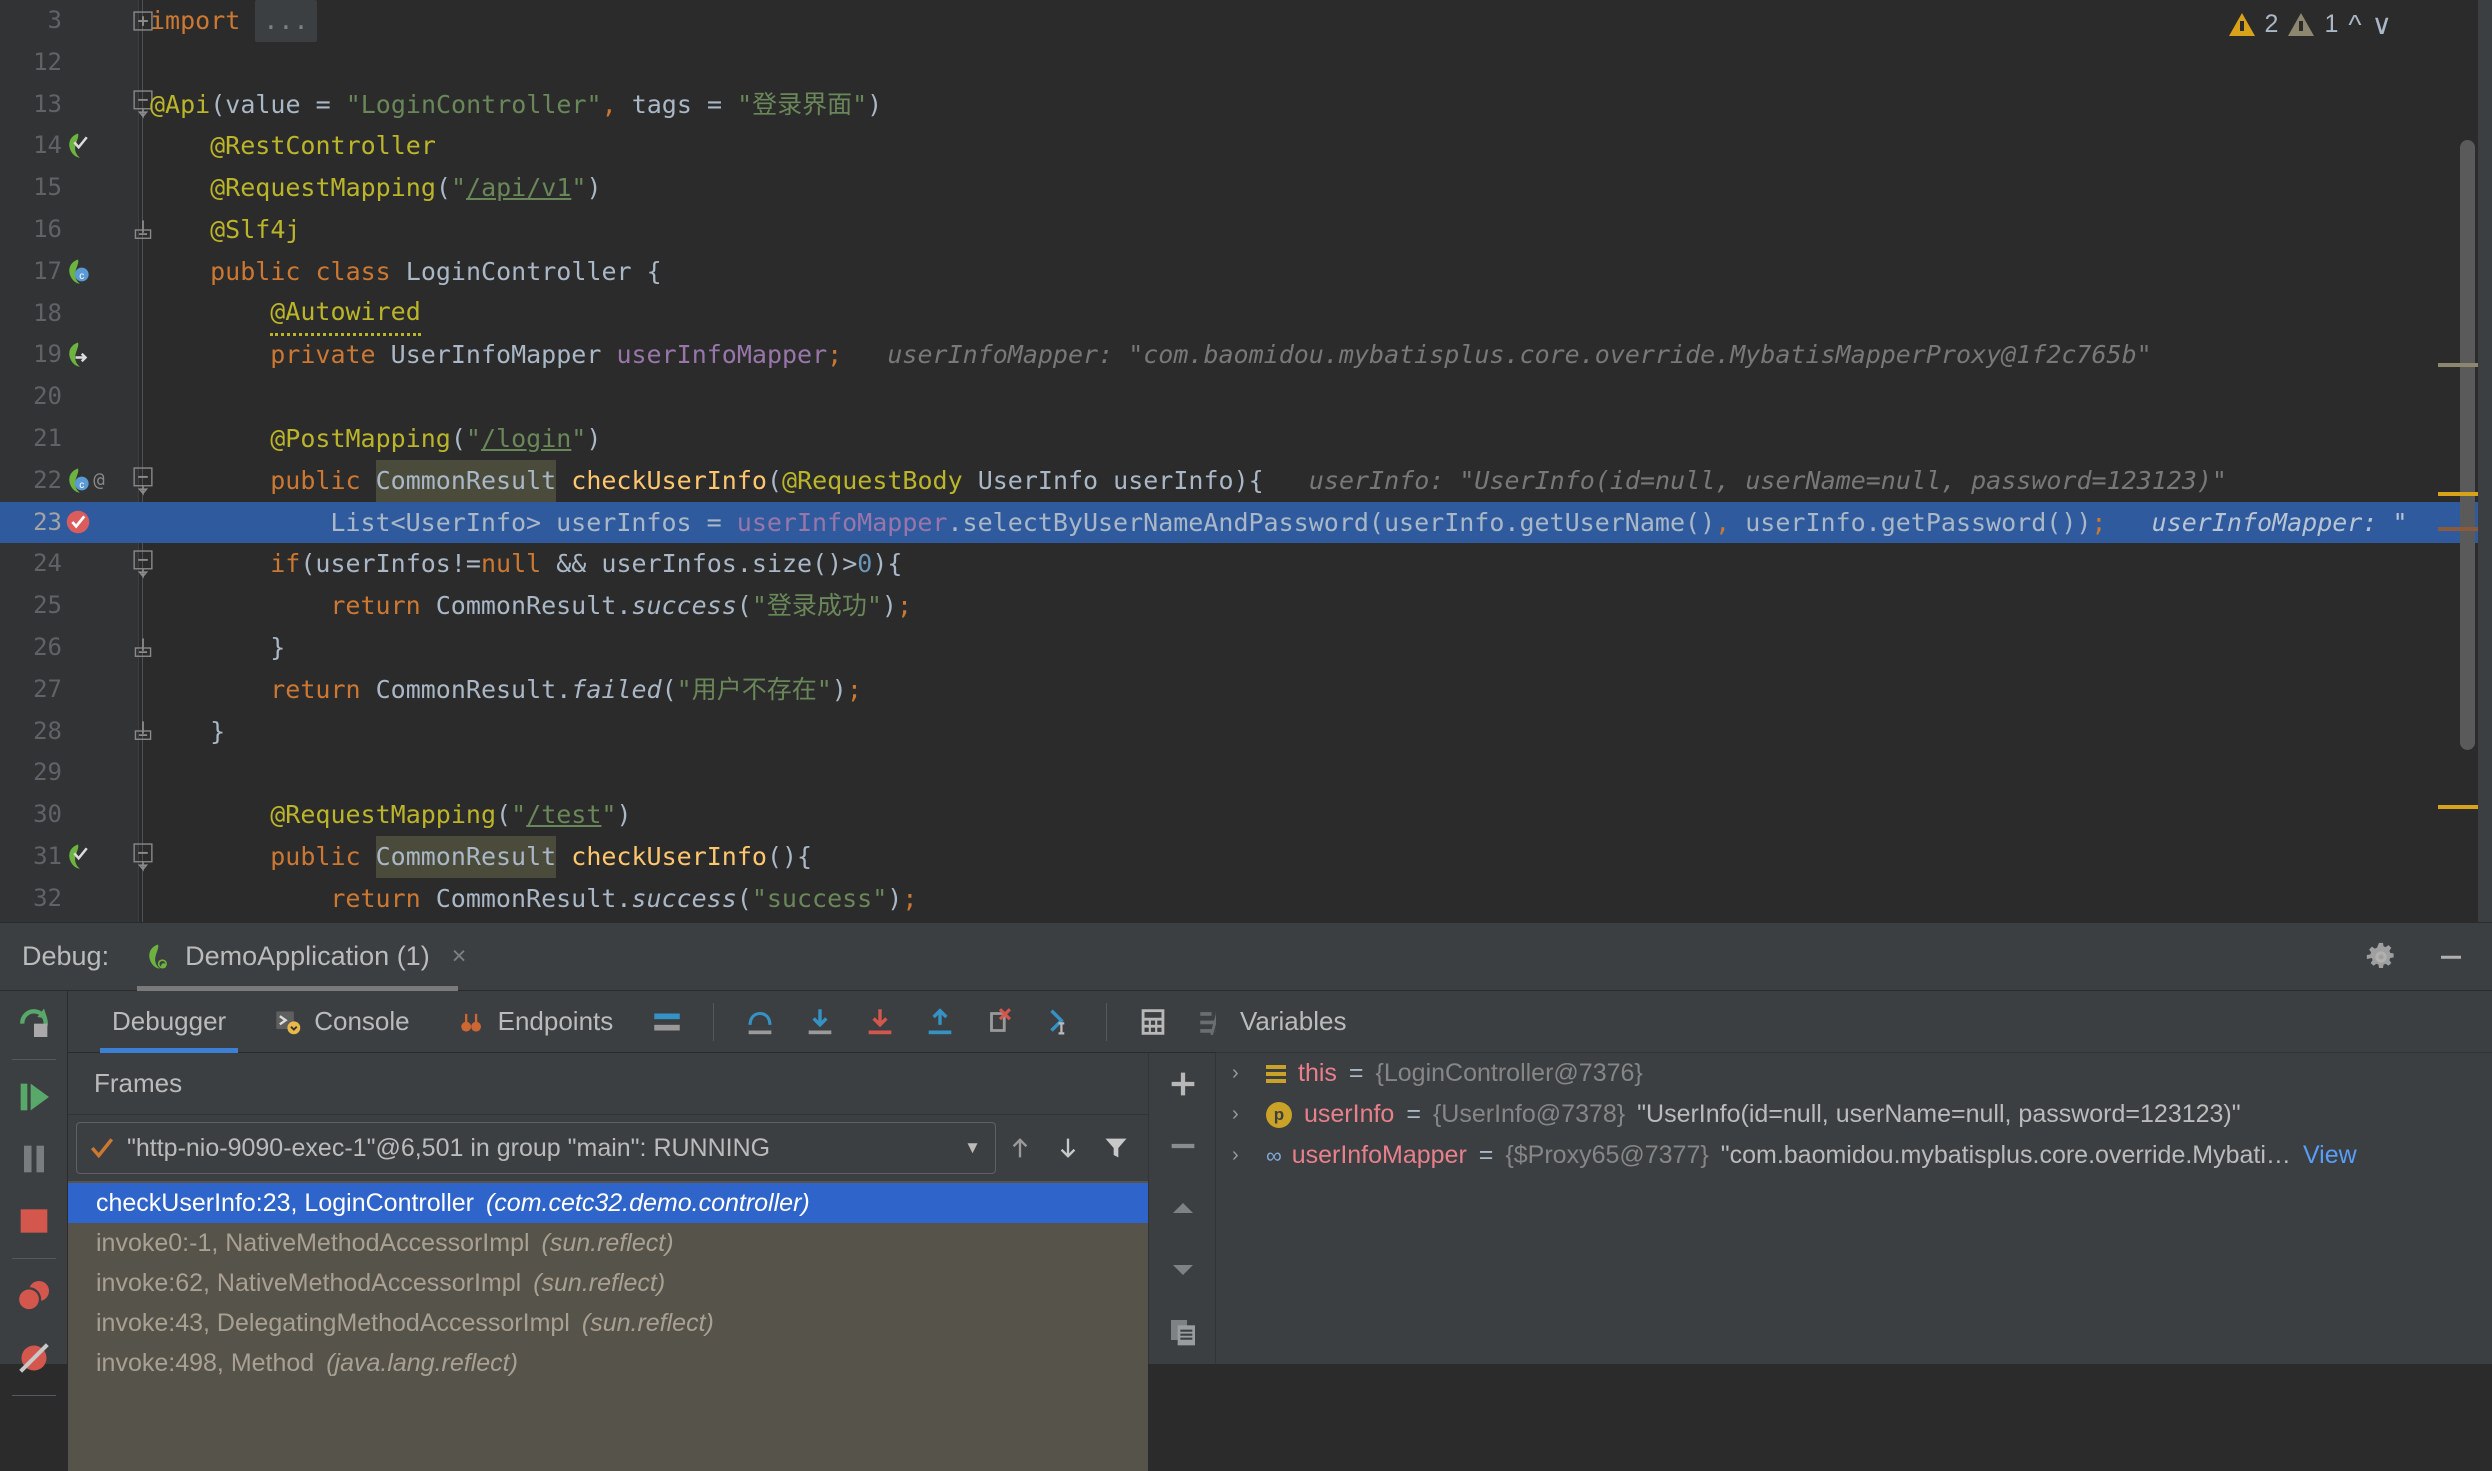  I want to click on minus-icon, so click(1183, 1146).